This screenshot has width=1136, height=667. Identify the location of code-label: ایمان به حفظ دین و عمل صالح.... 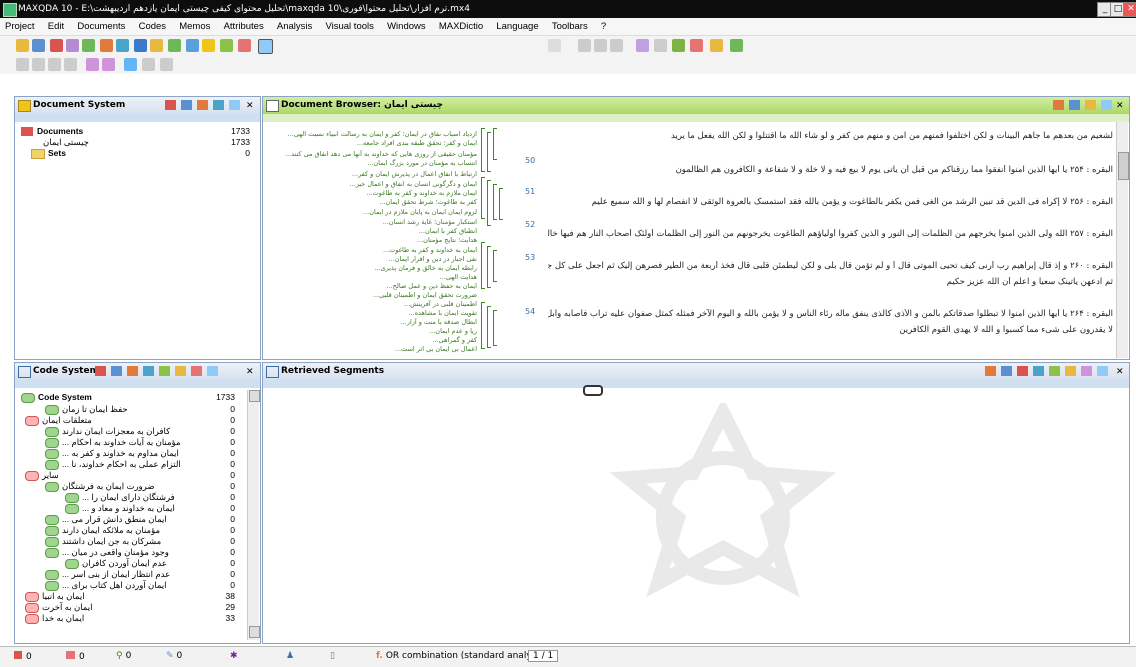
(372, 286).